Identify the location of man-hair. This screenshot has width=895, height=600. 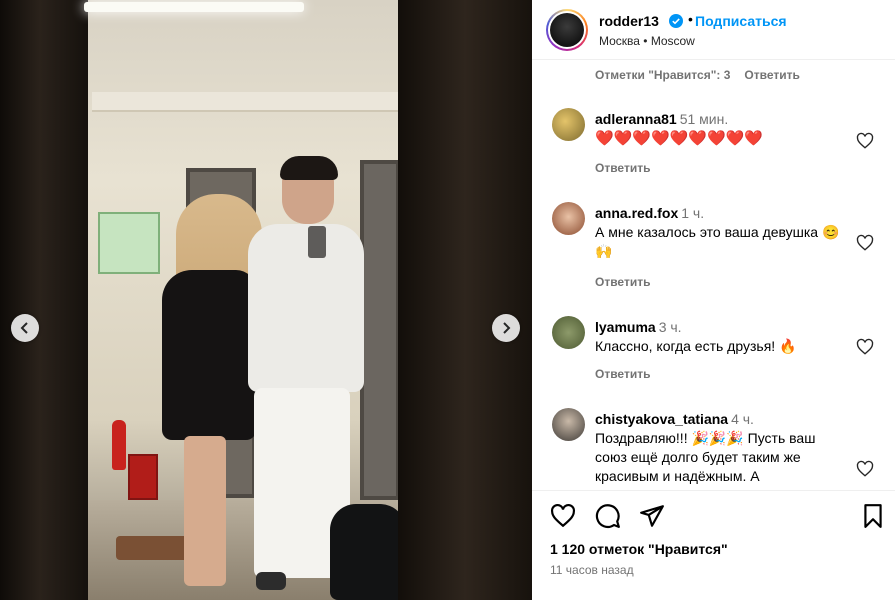
(309, 168).